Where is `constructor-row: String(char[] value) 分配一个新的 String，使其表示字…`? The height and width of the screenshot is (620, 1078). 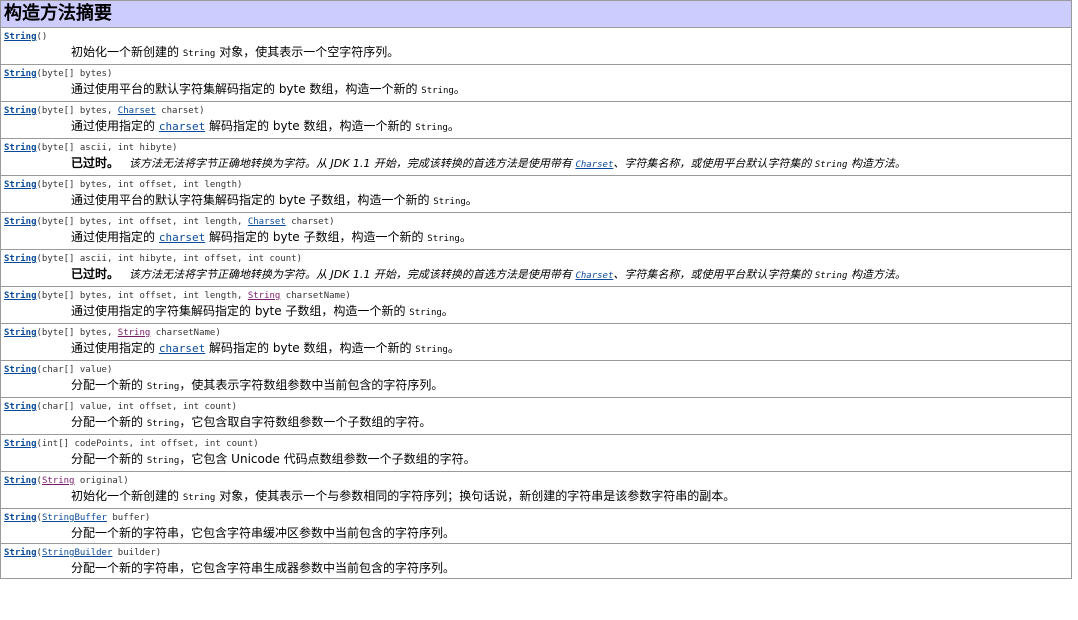
constructor-row: String(char[] value) 分配一个新的 String，使其表示字… is located at coordinates (536, 379).